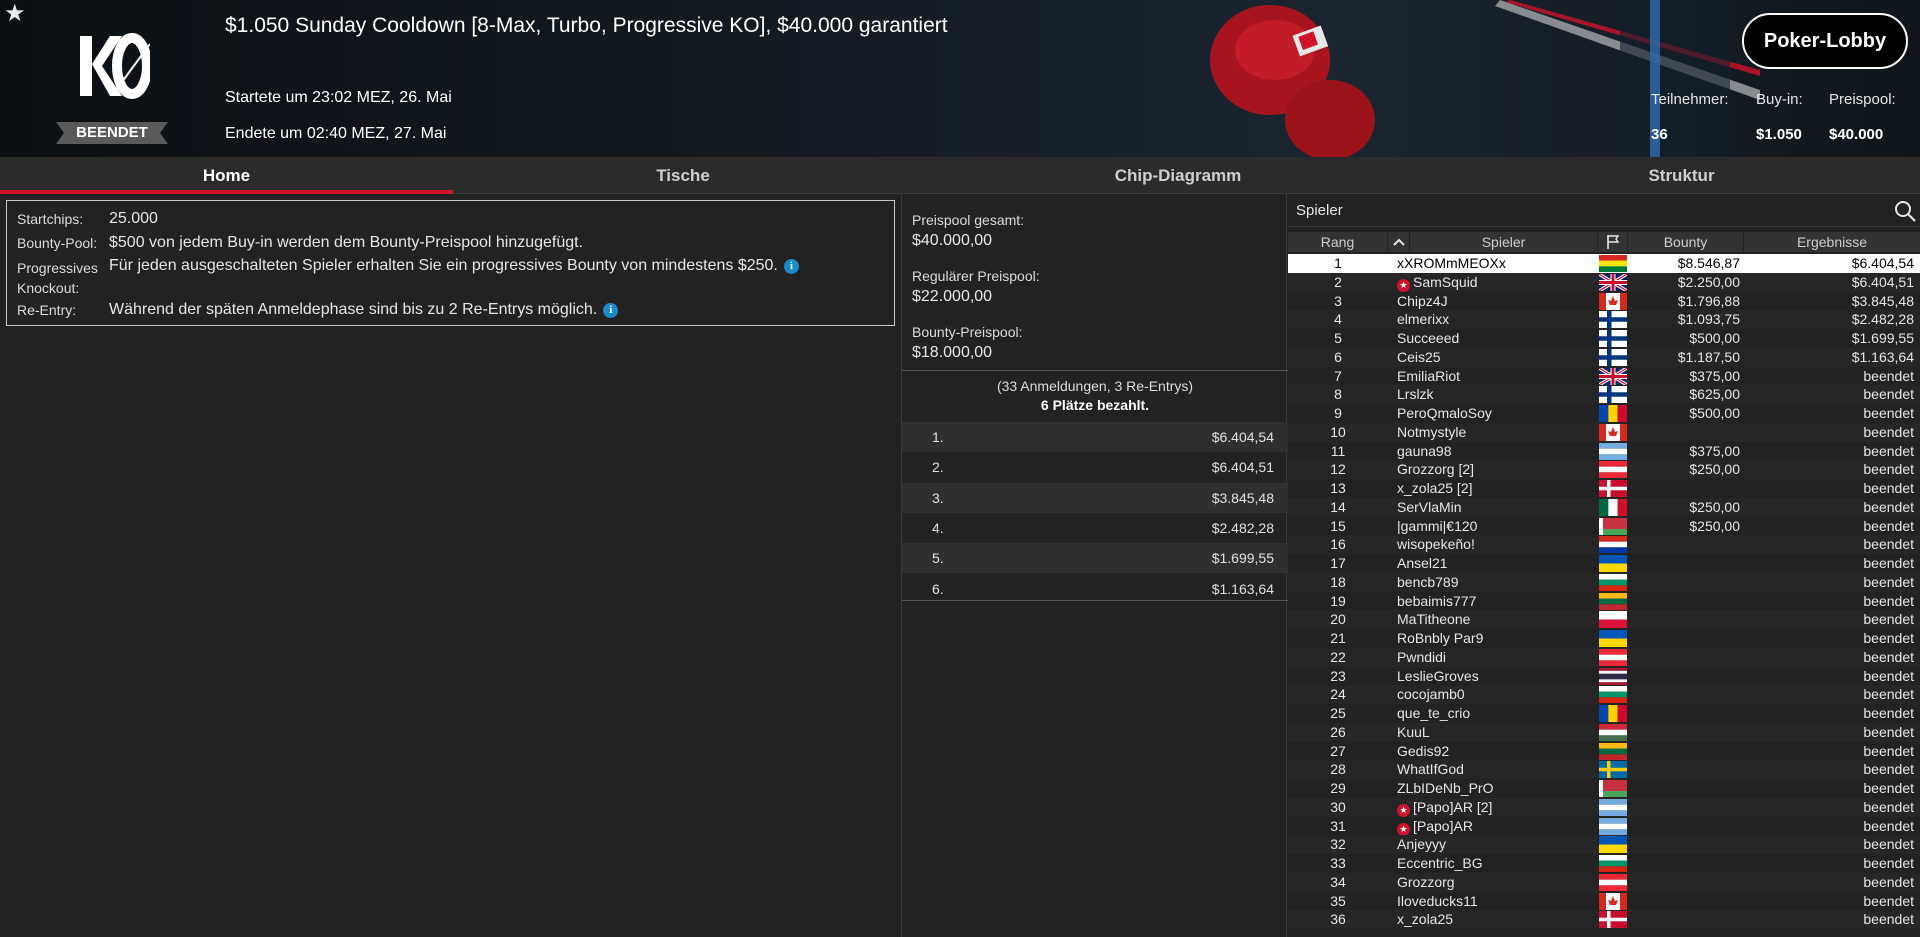 The width and height of the screenshot is (1920, 937). What do you see at coordinates (1604, 451) in the screenshot?
I see `table-row: 11 gauna98 $375,00 beendet` at bounding box center [1604, 451].